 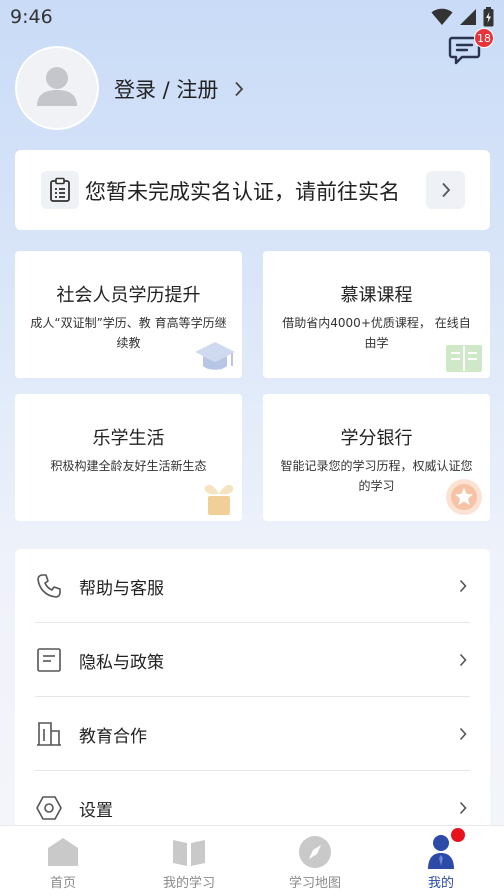 I want to click on bottom-tab-bar: 首页 我的学习 学习地图 我的, so click(x=252, y=860).